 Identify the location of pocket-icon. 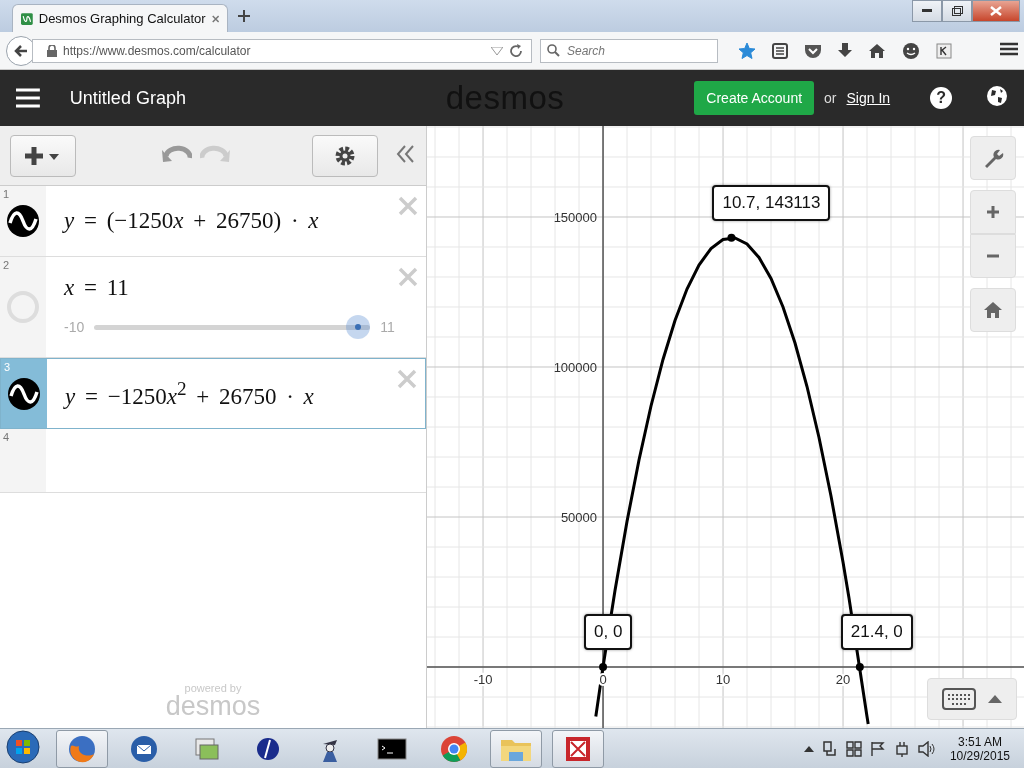
(813, 50).